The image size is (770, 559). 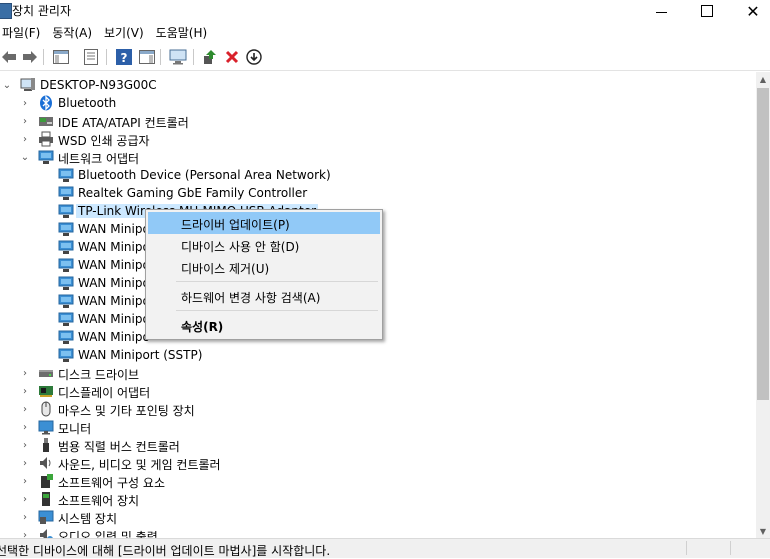 What do you see at coordinates (150, 499) in the screenshot?
I see `tree-node-software-devices: › 소프트웨어 장치` at bounding box center [150, 499].